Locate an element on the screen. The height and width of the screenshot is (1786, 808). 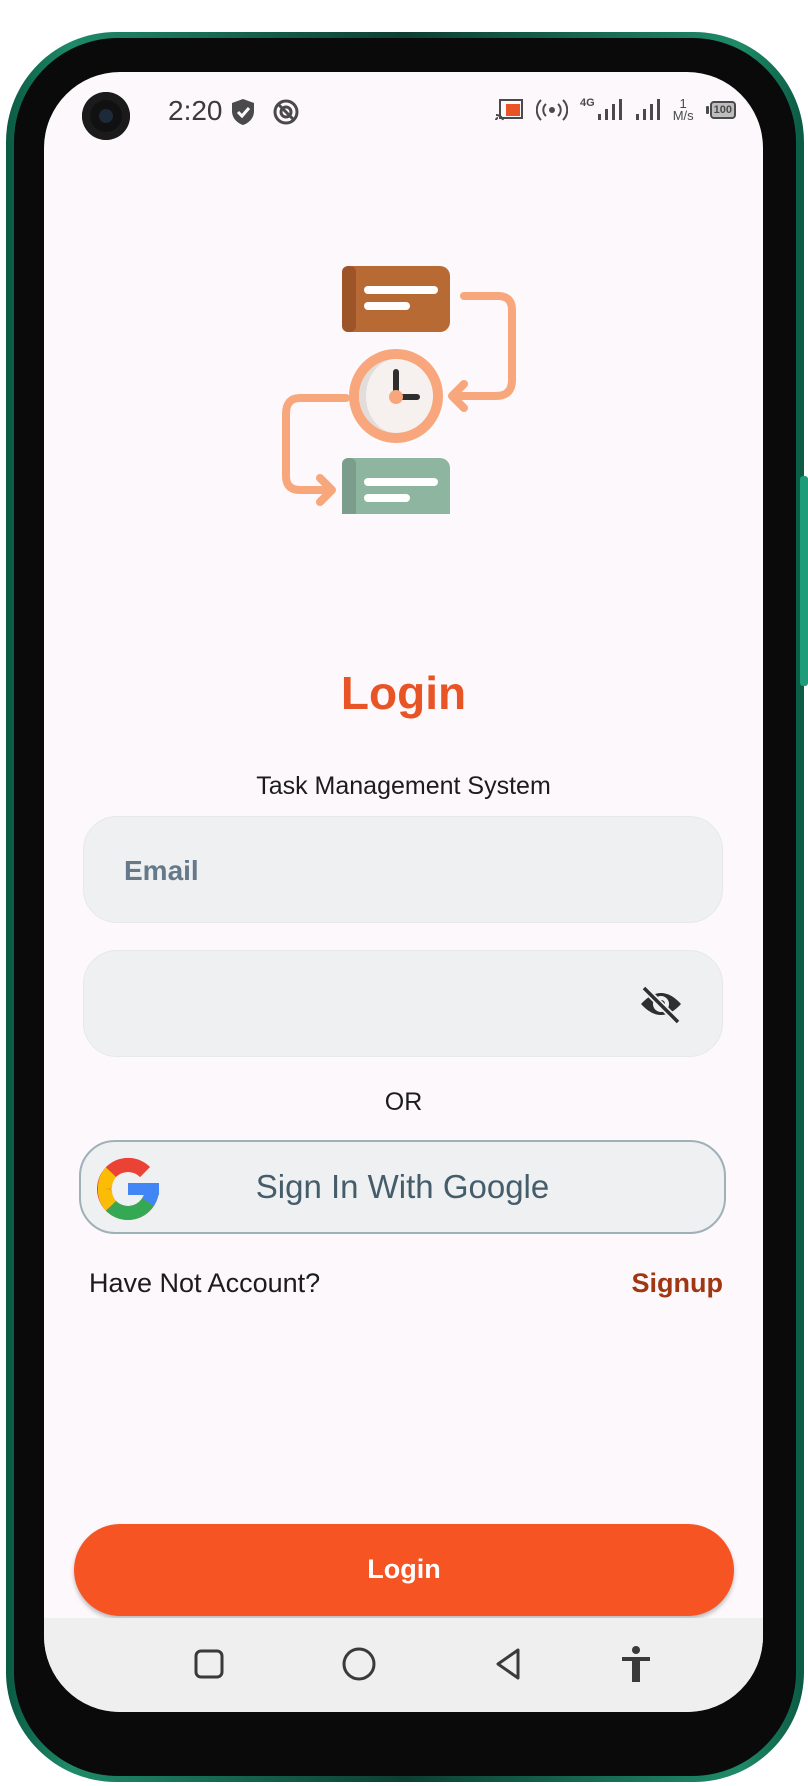
signal-icon-sim1 is located at coordinates (609, 109).